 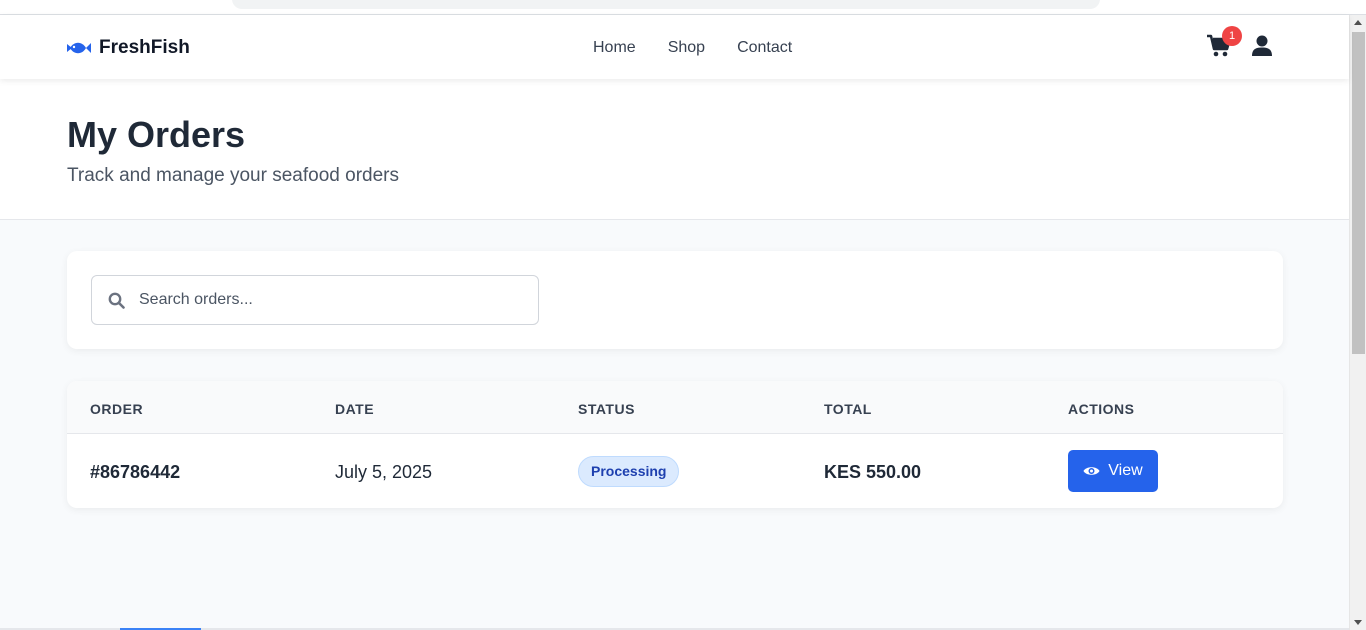 What do you see at coordinates (708, 48) in the screenshot?
I see `nav-links: Home Shop Contact` at bounding box center [708, 48].